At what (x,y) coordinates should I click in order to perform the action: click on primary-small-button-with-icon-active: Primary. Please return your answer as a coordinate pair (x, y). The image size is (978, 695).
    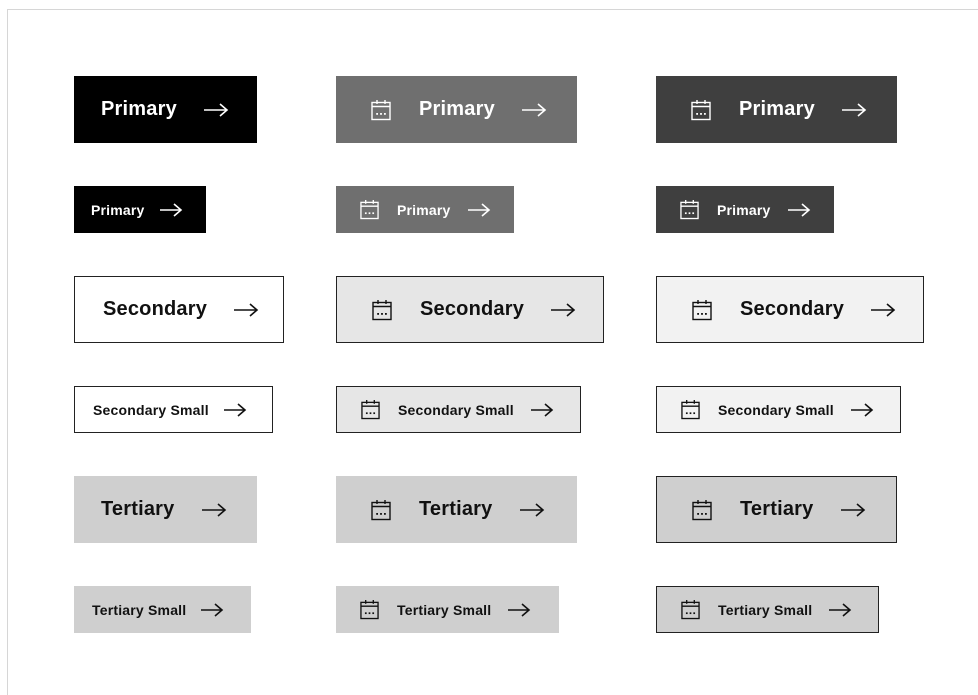
    Looking at the image, I should click on (745, 209).